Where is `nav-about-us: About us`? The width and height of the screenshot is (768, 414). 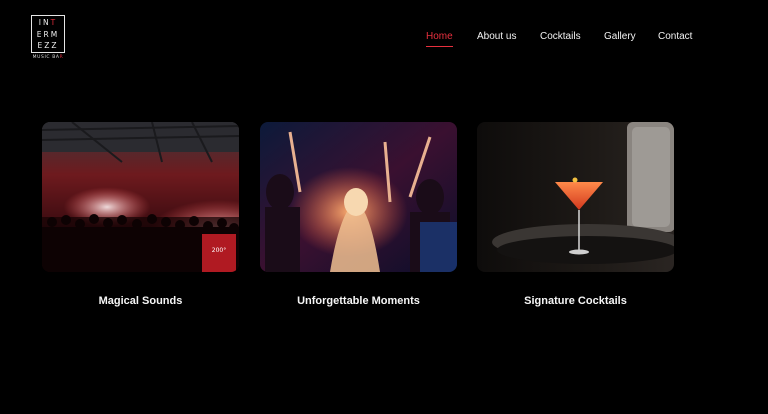
nav-about-us: About us is located at coordinates (496, 38).